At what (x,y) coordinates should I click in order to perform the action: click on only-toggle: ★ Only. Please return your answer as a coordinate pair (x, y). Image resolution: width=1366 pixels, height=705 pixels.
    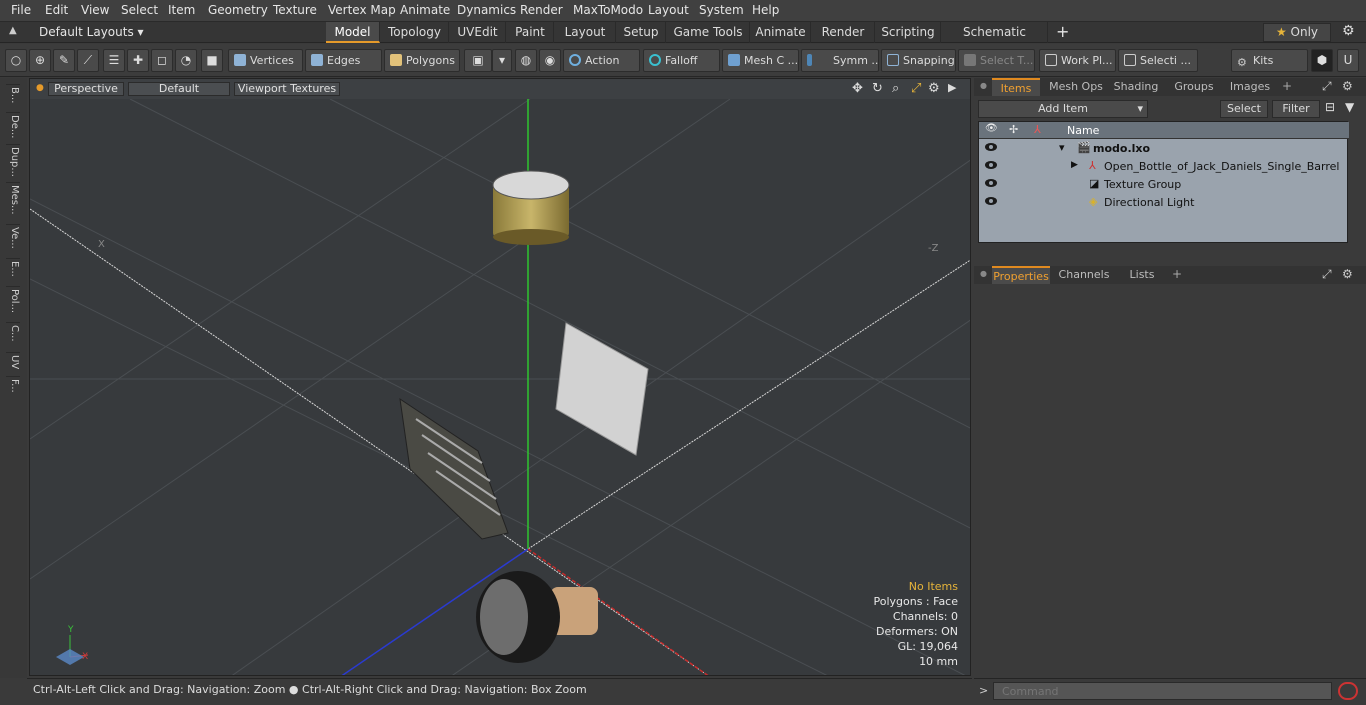
    Looking at the image, I should click on (1297, 32).